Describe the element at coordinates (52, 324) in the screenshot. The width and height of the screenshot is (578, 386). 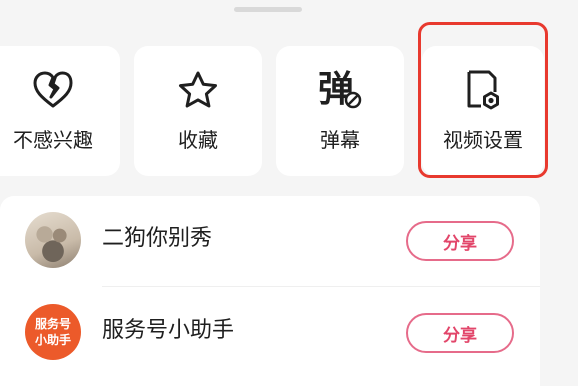
I see `avatar-text-line: 服务号` at that location.